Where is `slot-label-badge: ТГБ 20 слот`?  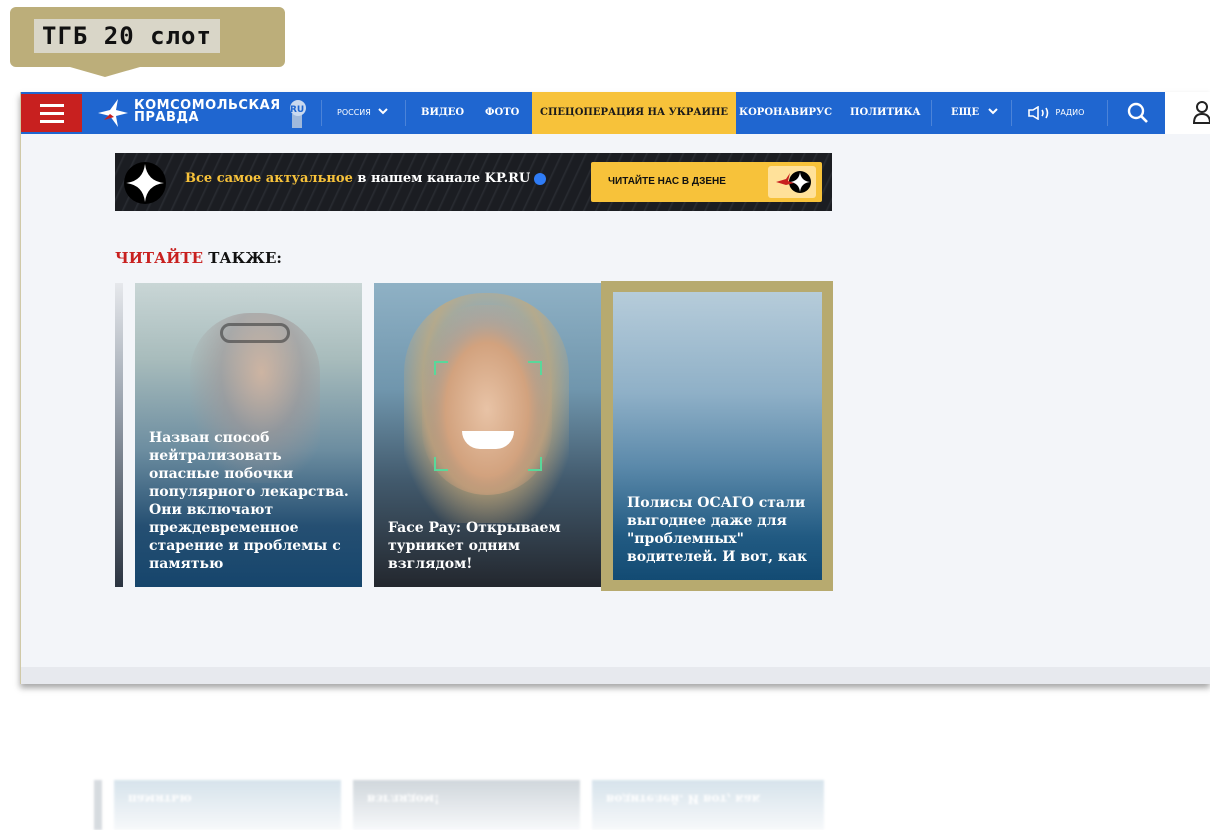
slot-label-badge: ТГБ 20 слот is located at coordinates (147, 42).